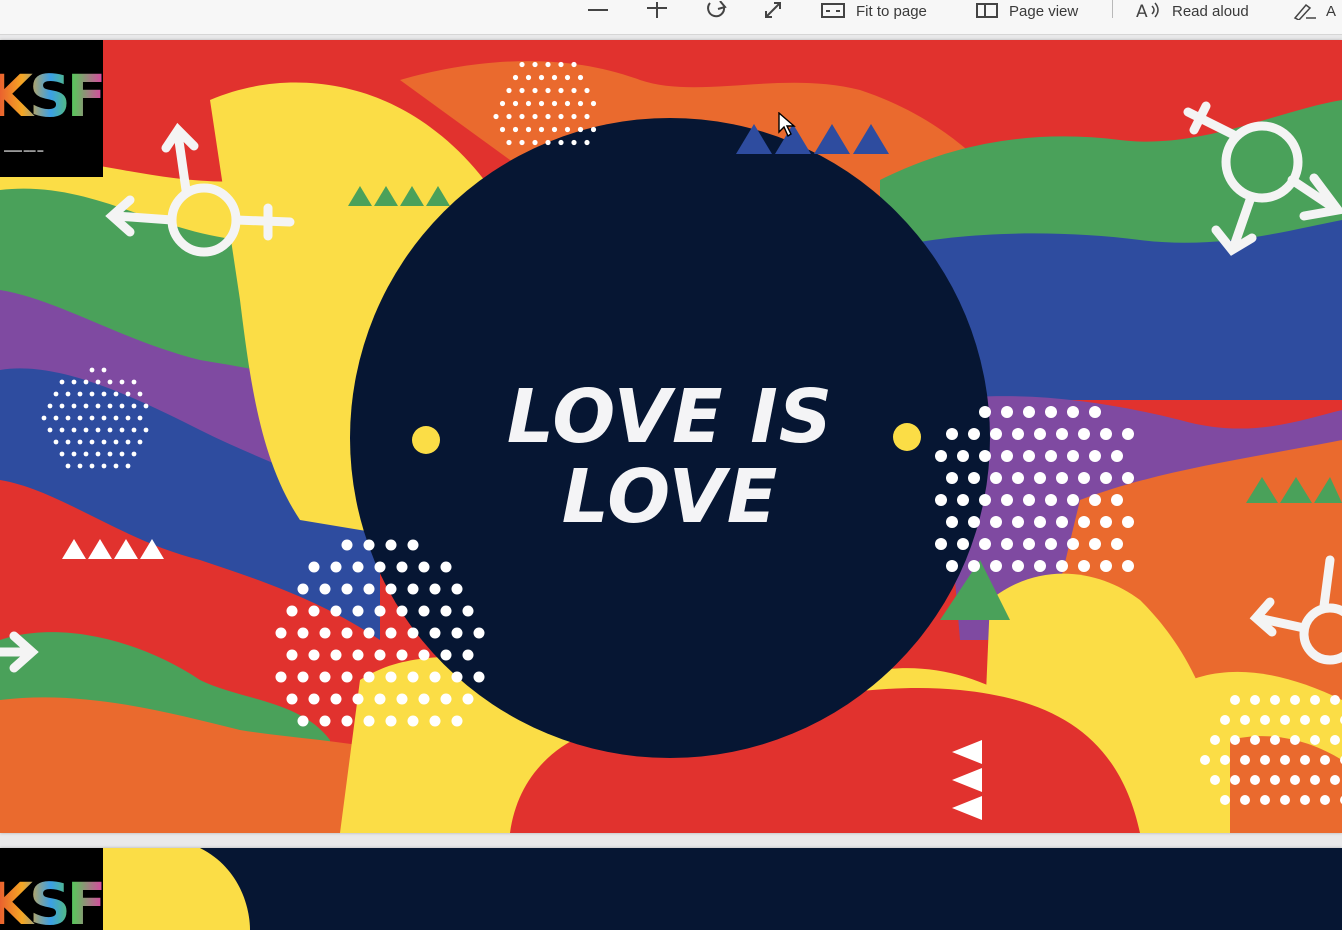  I want to click on draw-button, so click(1305, 11).